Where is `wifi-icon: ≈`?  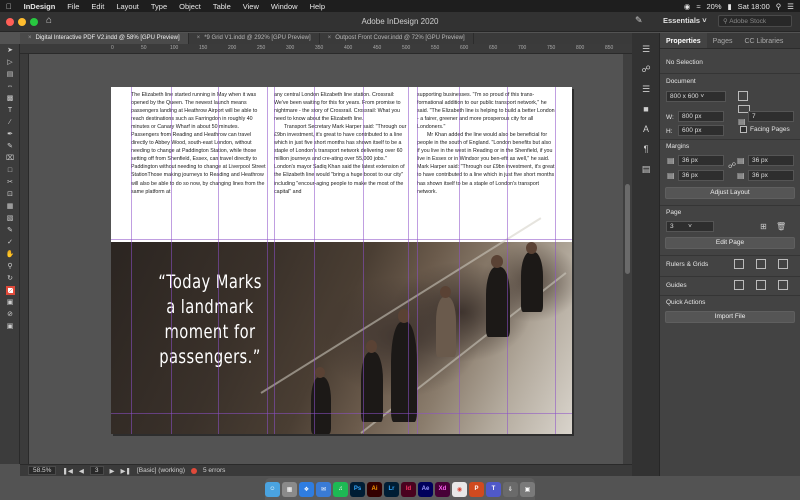
wifi-icon: ≈ is located at coordinates (698, 6).